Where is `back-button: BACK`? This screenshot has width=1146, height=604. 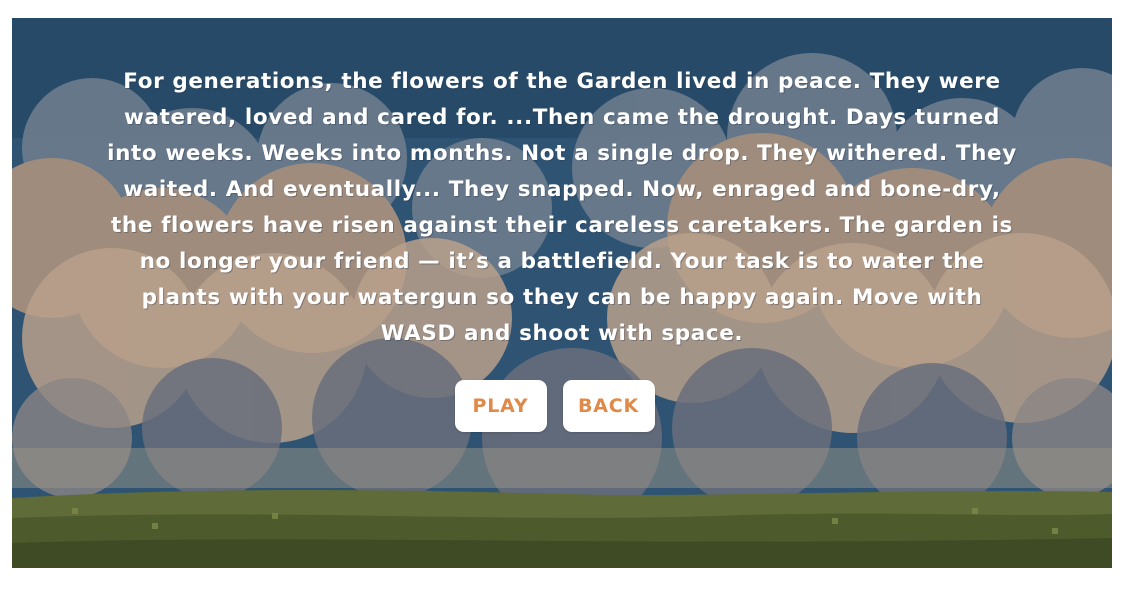 back-button: BACK is located at coordinates (608, 406).